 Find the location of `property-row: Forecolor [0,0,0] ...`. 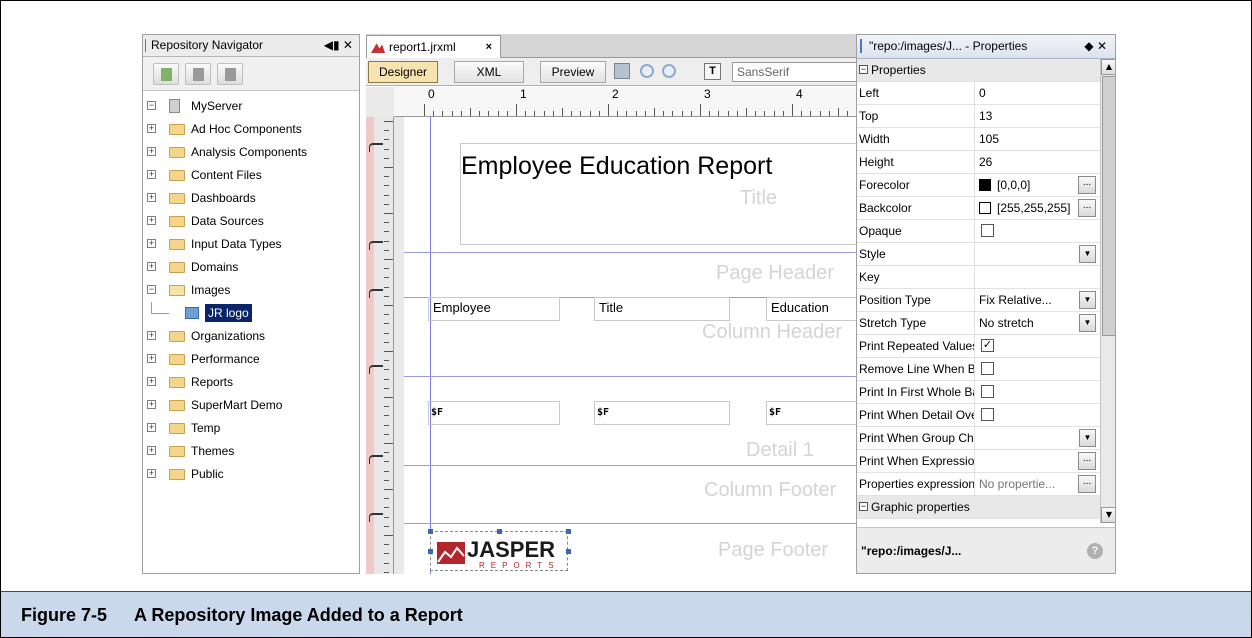

property-row: Forecolor [0,0,0] ... is located at coordinates (978, 185).